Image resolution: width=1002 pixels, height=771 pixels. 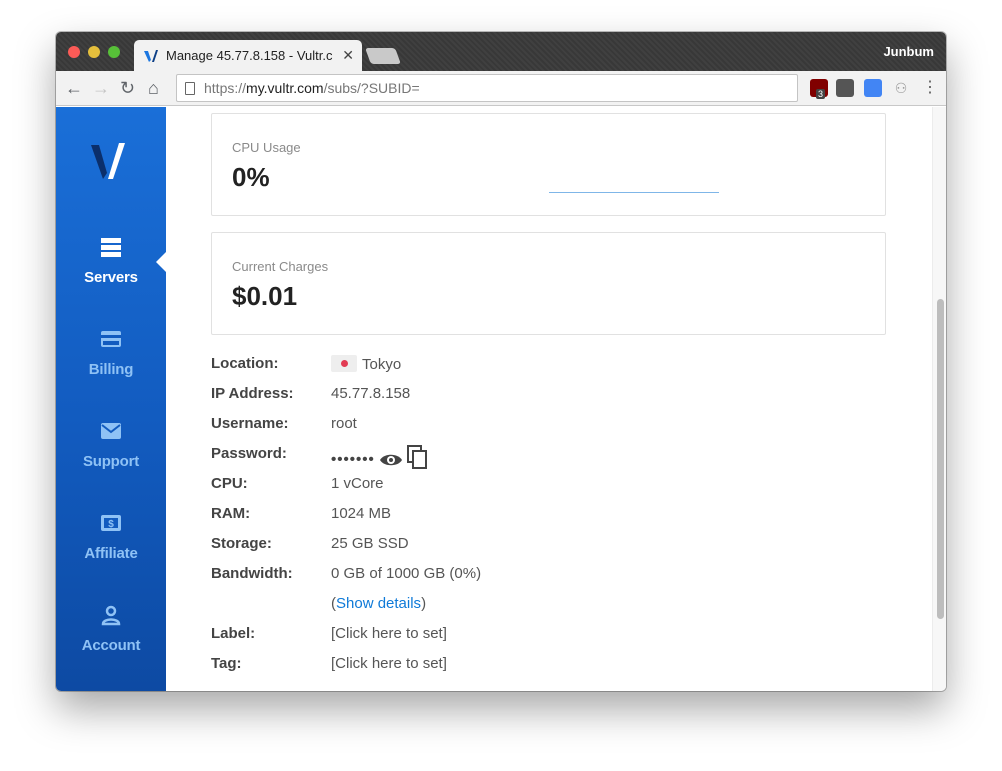 What do you see at coordinates (511, 520) in the screenshot?
I see `detail-row-ram: RAM: 1024 MB` at bounding box center [511, 520].